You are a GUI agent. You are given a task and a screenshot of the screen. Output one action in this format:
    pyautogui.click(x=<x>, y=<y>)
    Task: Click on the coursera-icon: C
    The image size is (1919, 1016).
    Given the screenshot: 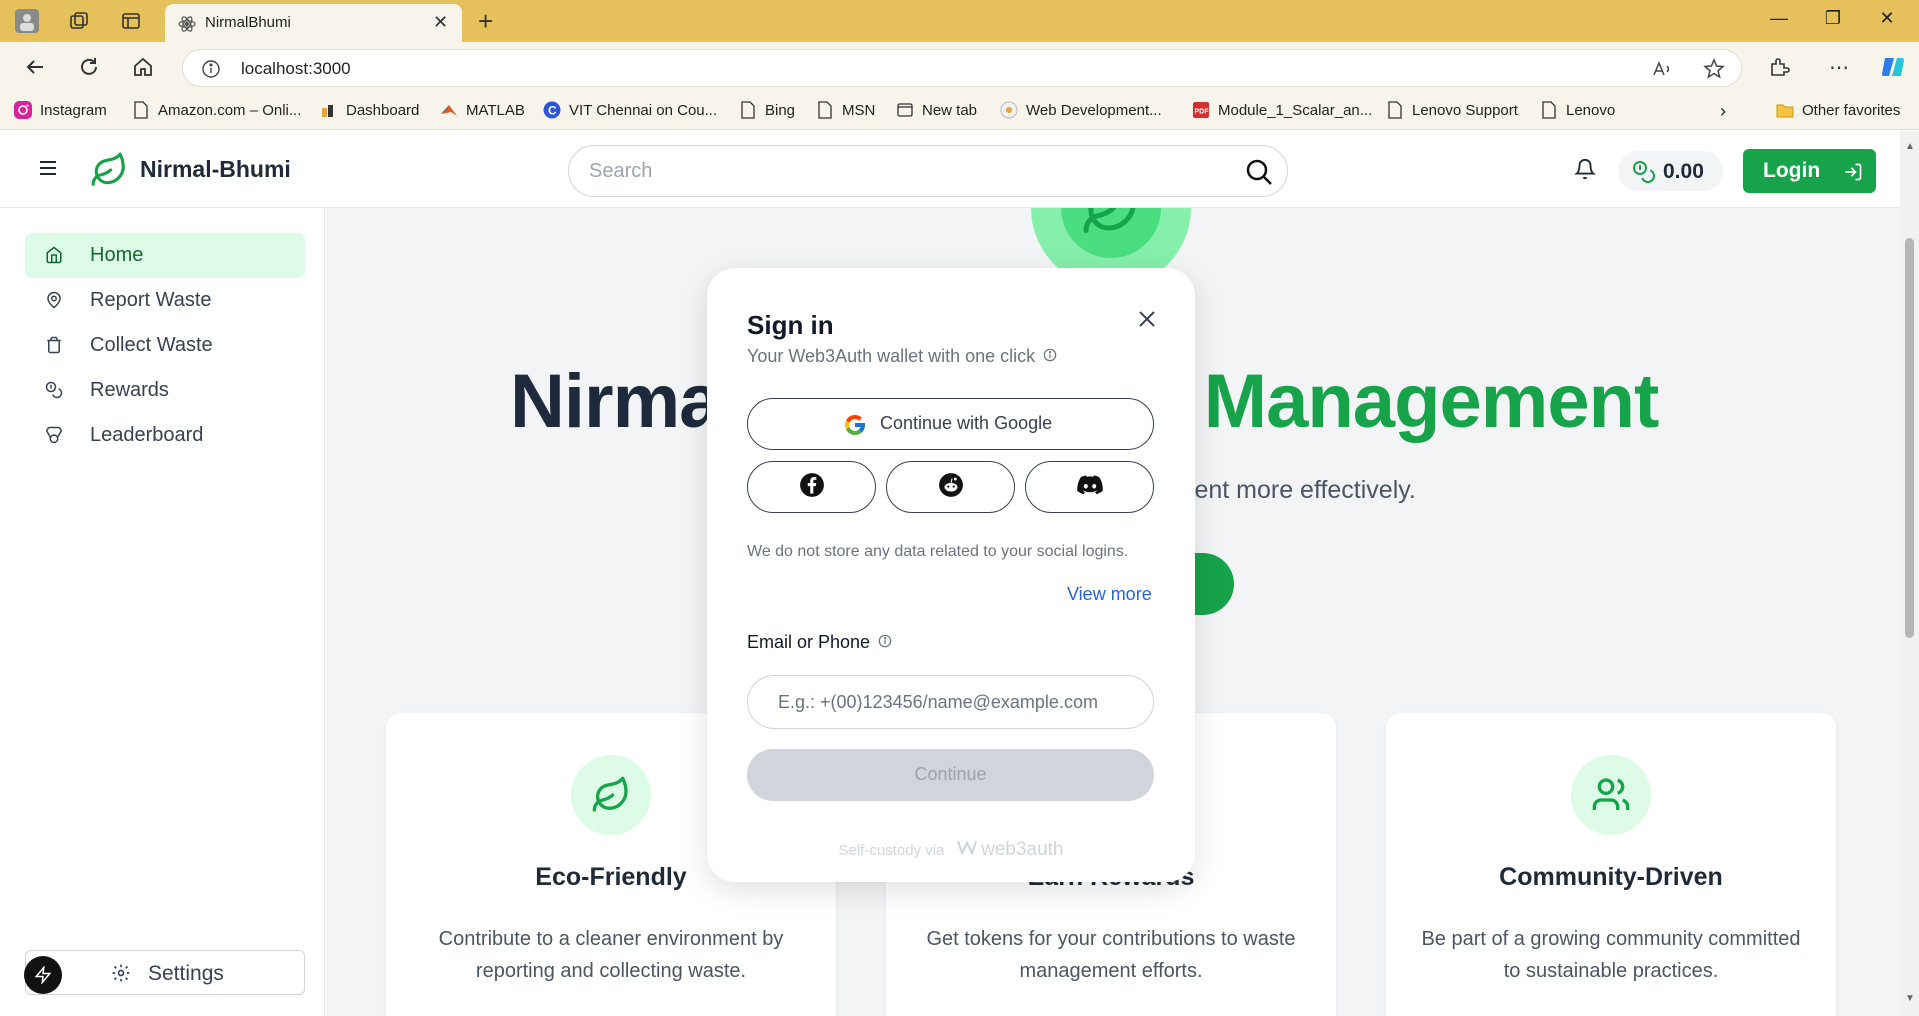 What is the action you would take?
    pyautogui.click(x=552, y=110)
    